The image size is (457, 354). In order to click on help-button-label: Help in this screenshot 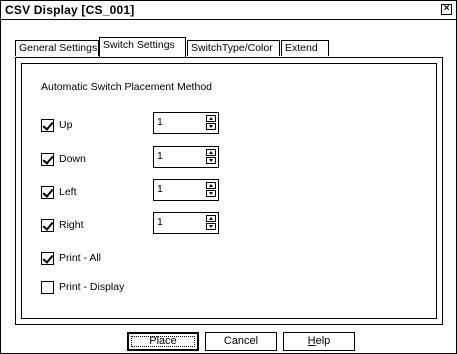, I will do `click(319, 341)`.